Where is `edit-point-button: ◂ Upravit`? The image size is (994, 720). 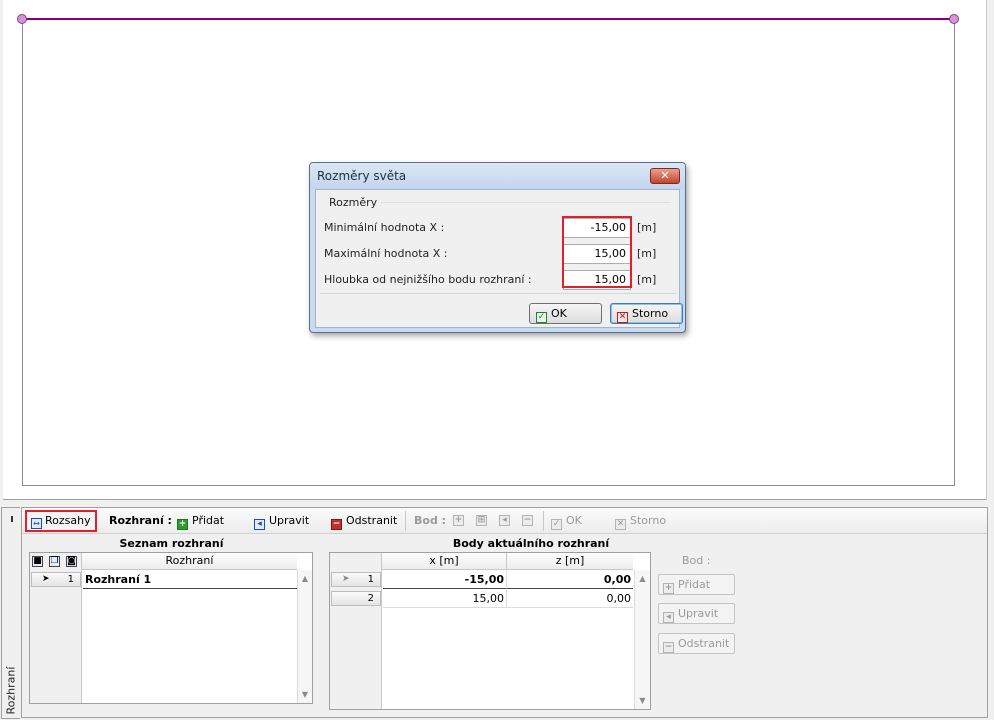
edit-point-button: ◂ Upravit is located at coordinates (696, 613).